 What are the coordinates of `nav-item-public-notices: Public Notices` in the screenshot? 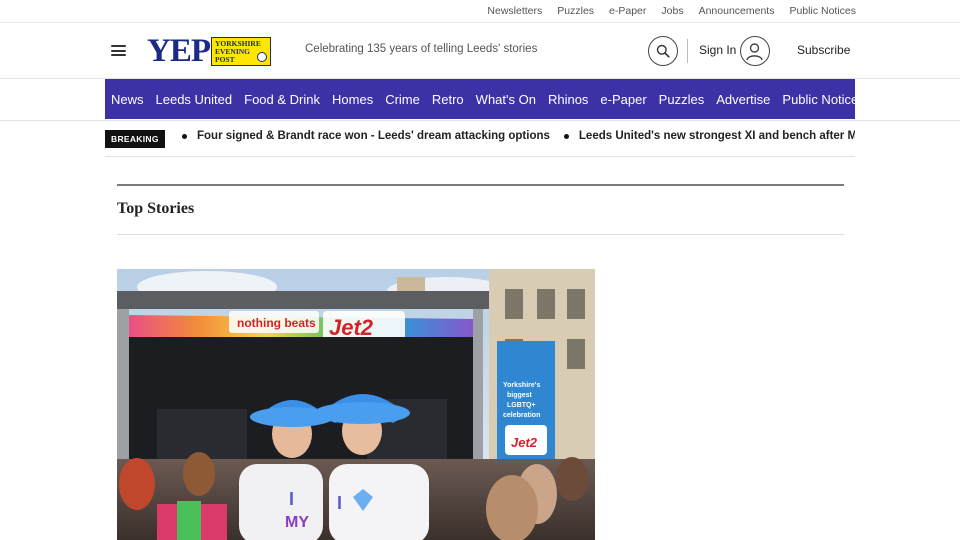 It's located at (823, 99).